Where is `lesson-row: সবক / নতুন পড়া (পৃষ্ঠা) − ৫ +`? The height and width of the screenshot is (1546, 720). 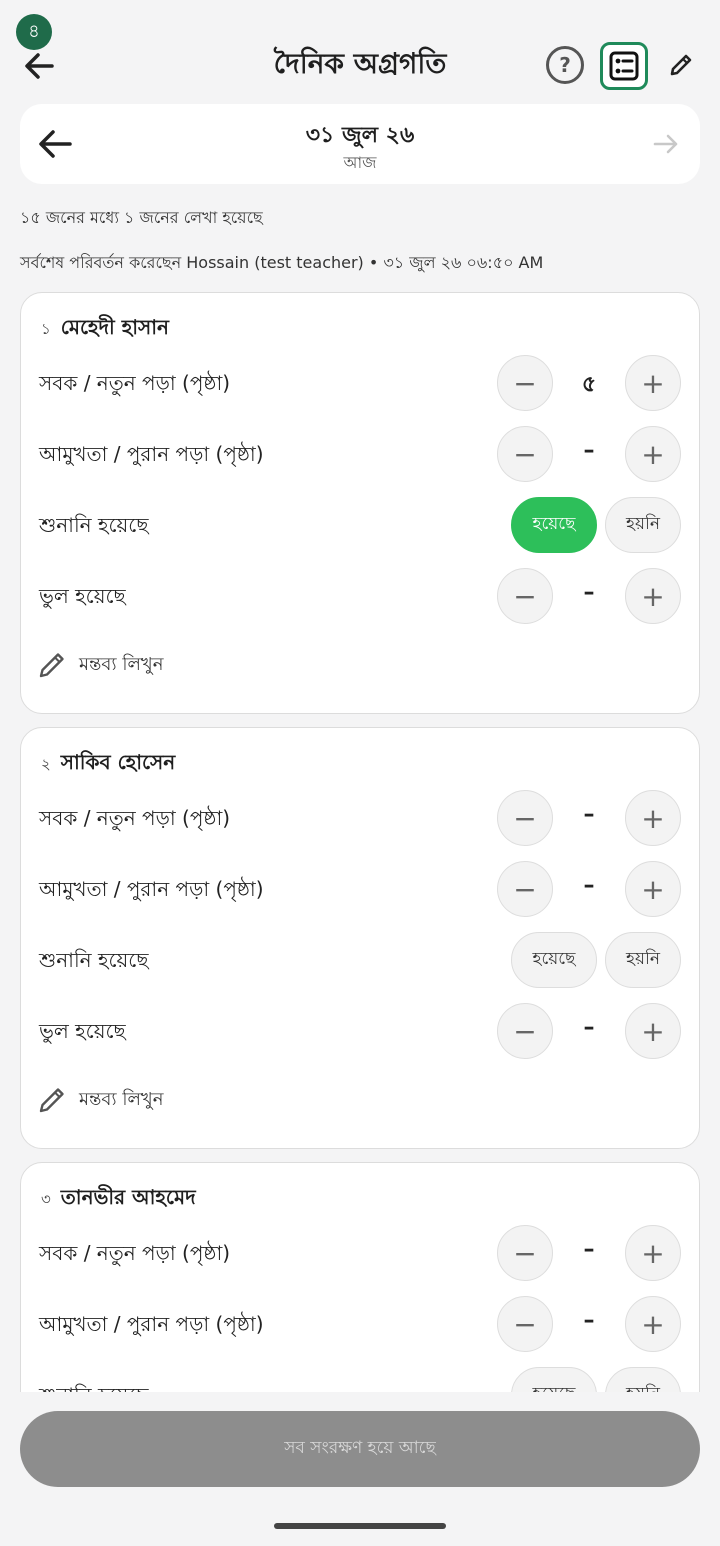 lesson-row: সবক / নতুন পড়া (পৃষ্ঠা) − ৫ + is located at coordinates (361, 383).